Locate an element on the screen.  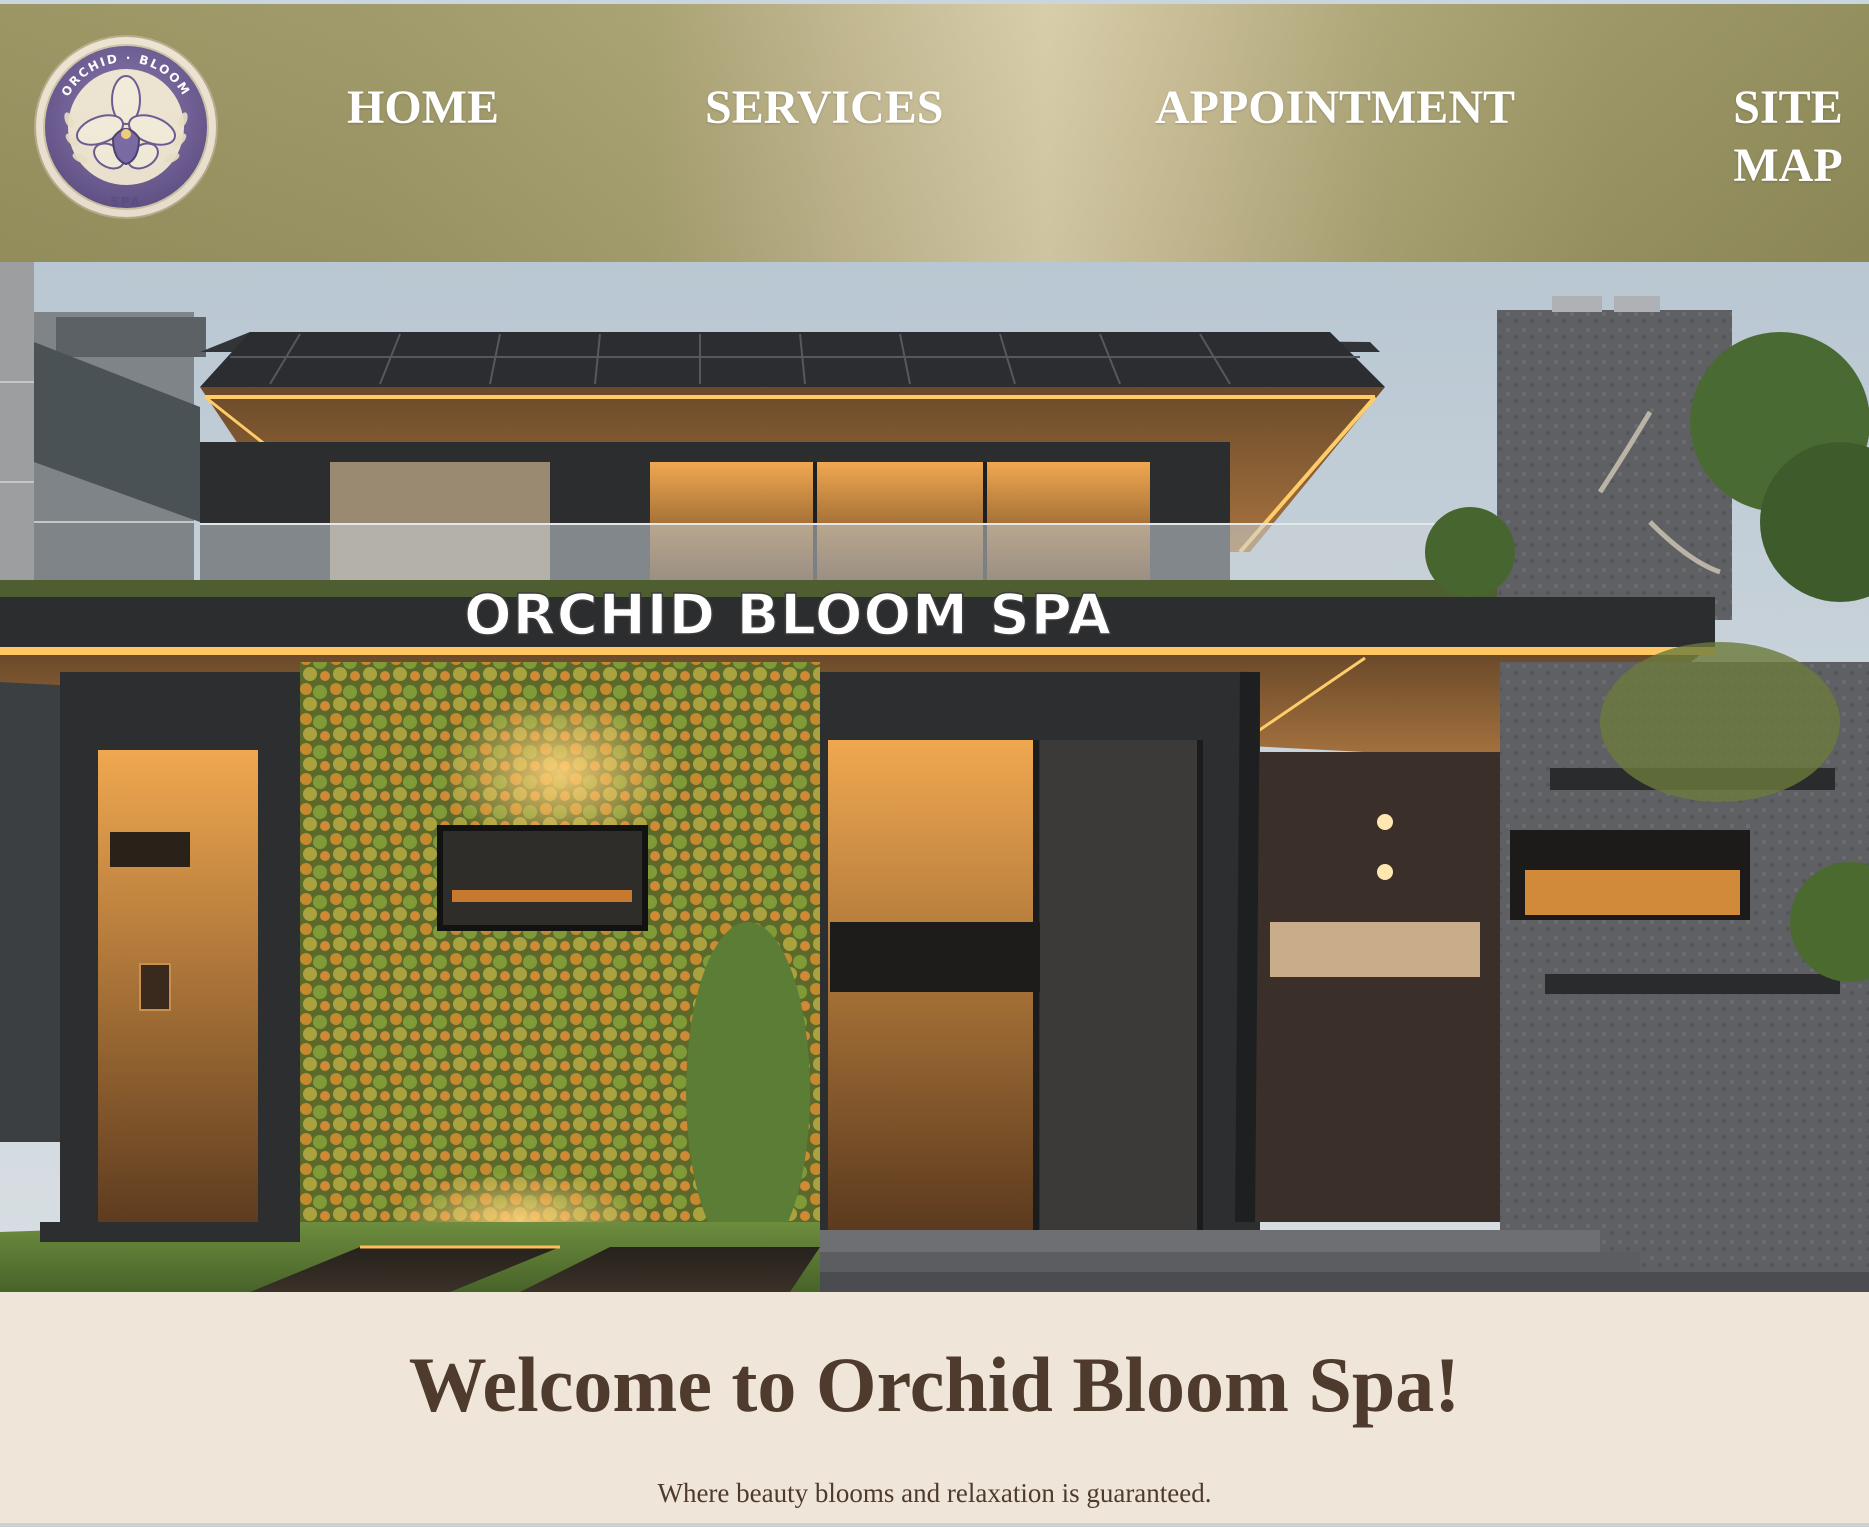
nav-link-appointment: APPOINTMENT is located at coordinates (1335, 108).